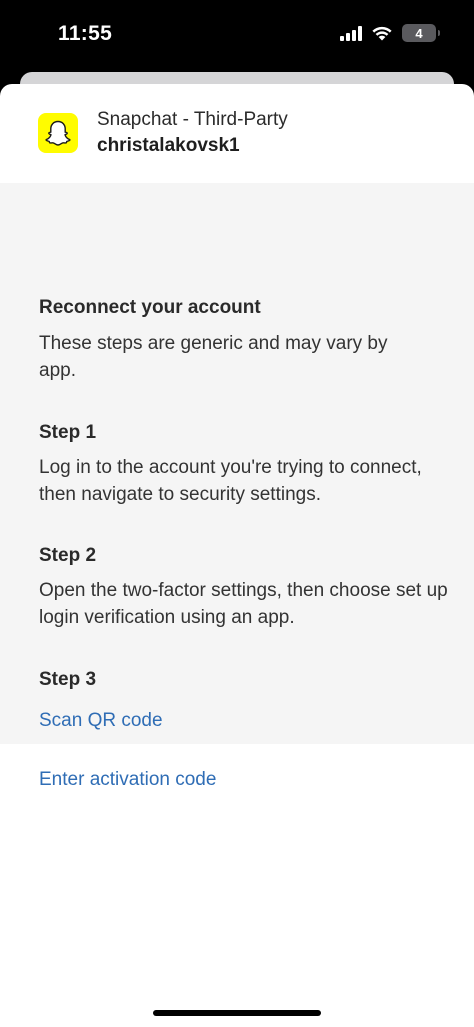 The height and width of the screenshot is (1027, 474). Describe the element at coordinates (68, 679) in the screenshot. I see `step-3-label: Step 3` at that location.